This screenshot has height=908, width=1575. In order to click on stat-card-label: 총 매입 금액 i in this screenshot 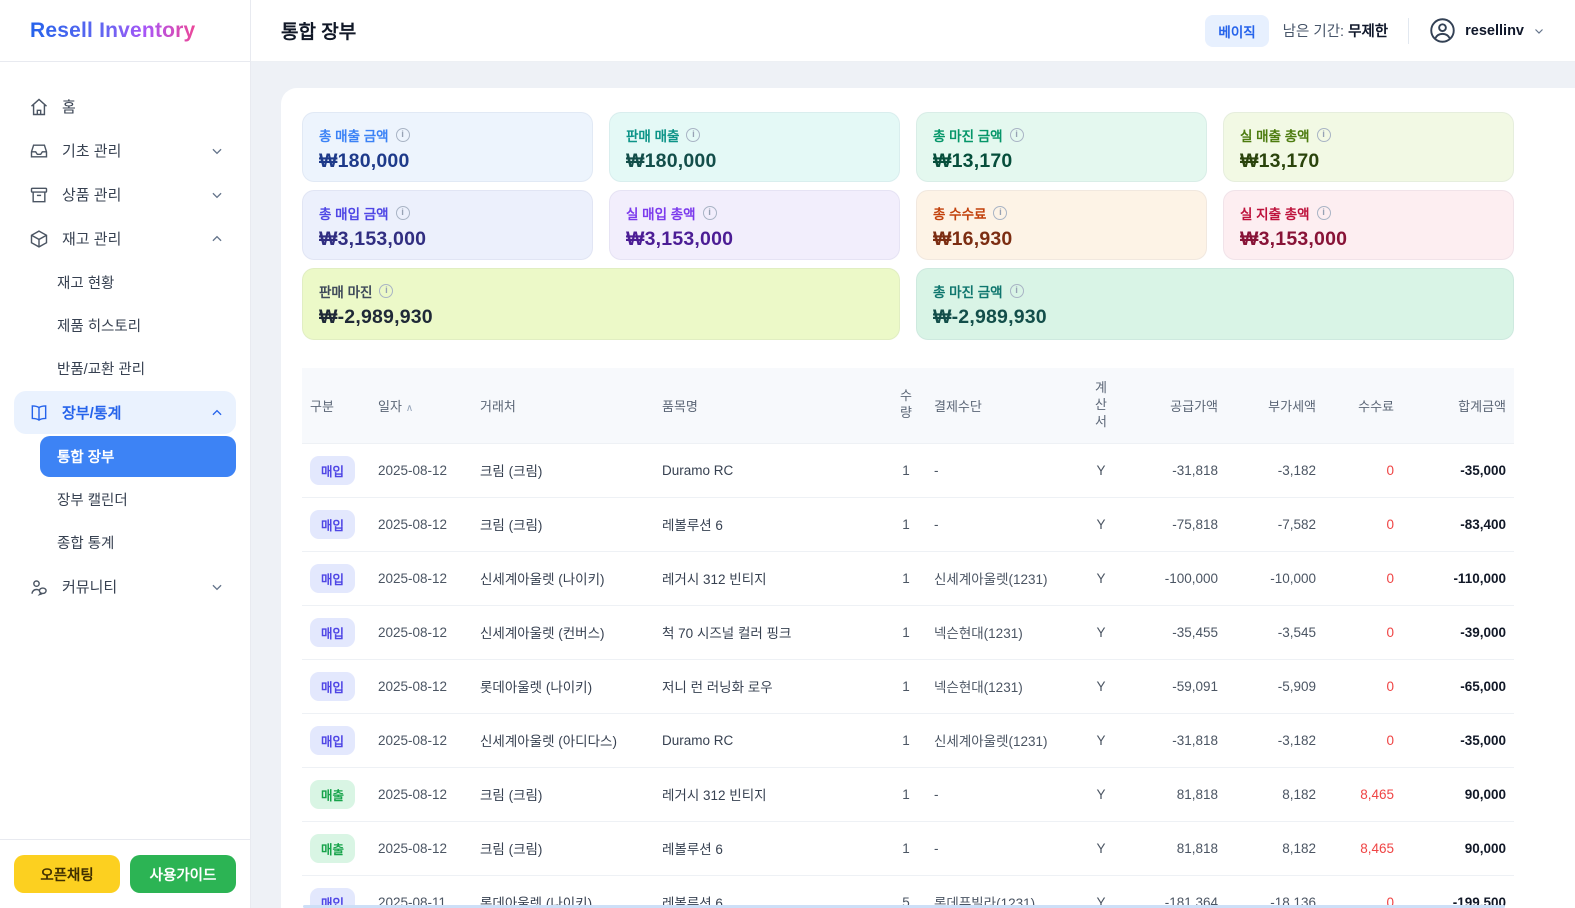, I will do `click(447, 213)`.